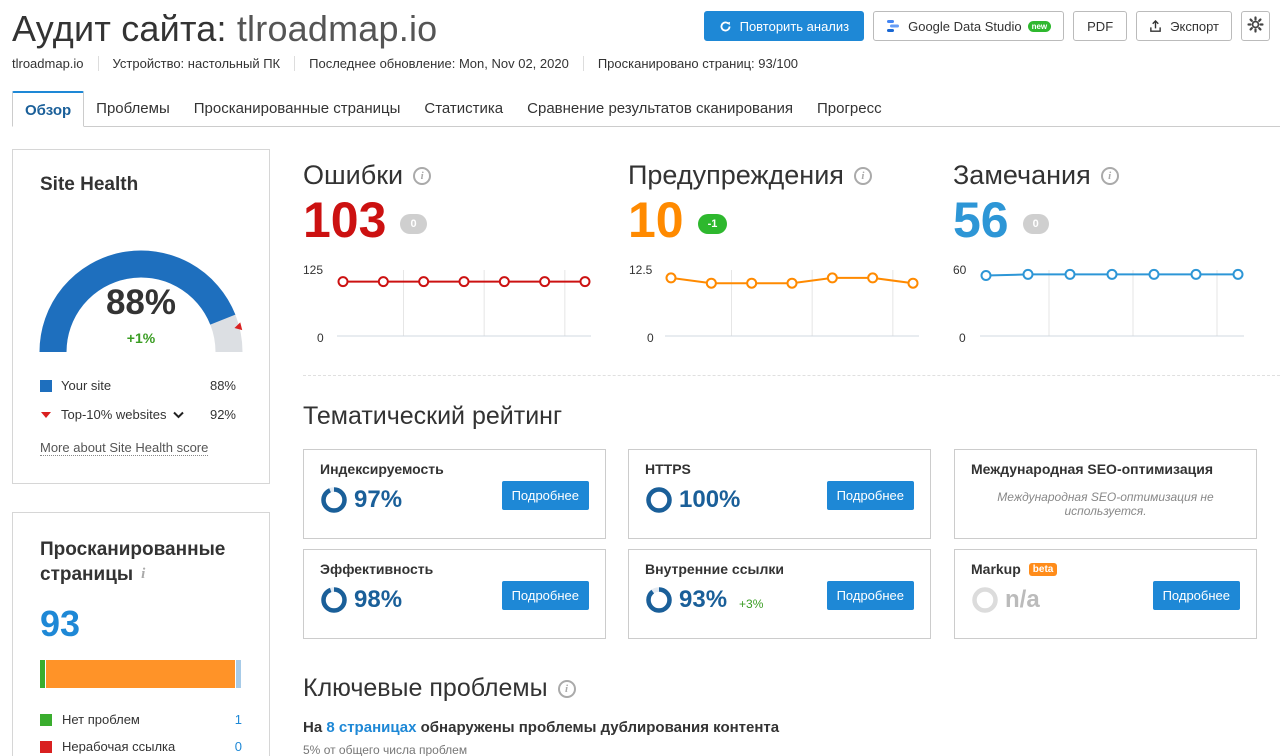 The height and width of the screenshot is (756, 1280). Describe the element at coordinates (778, 204) in the screenshot. I see `metric-warnings: Предупреждения i 10 -1` at that location.